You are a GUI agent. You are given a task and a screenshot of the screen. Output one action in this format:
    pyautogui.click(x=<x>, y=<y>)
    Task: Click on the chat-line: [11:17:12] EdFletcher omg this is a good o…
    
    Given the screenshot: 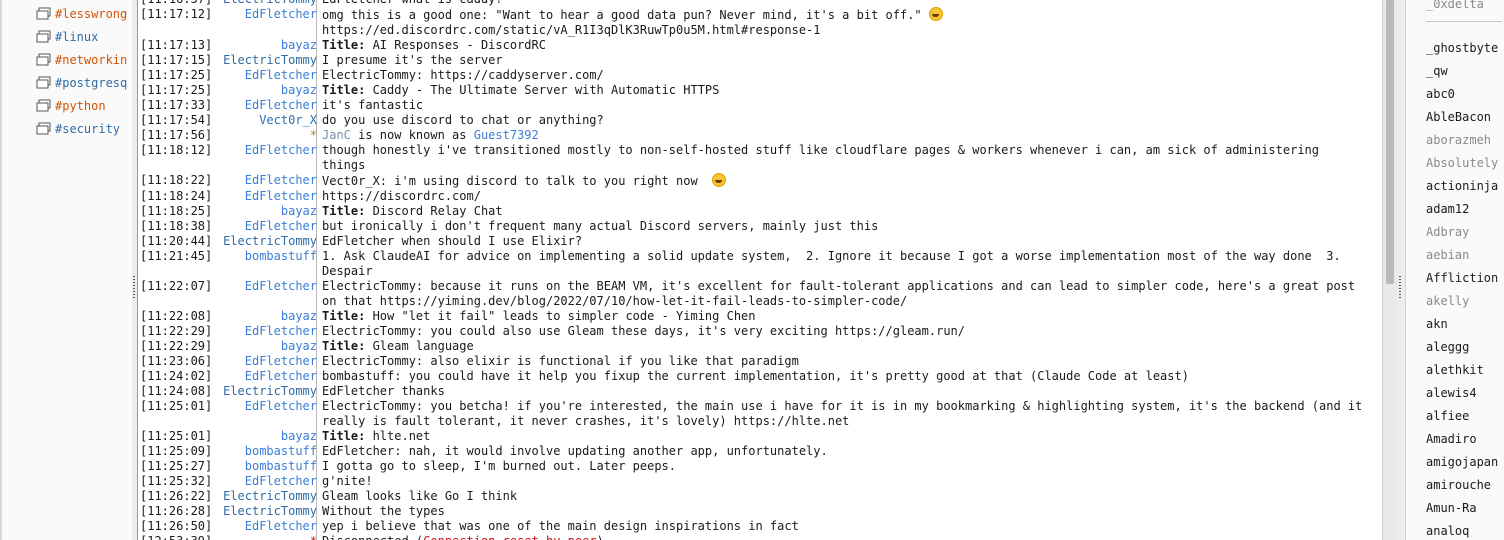 What is the action you would take?
    pyautogui.click(x=760, y=22)
    